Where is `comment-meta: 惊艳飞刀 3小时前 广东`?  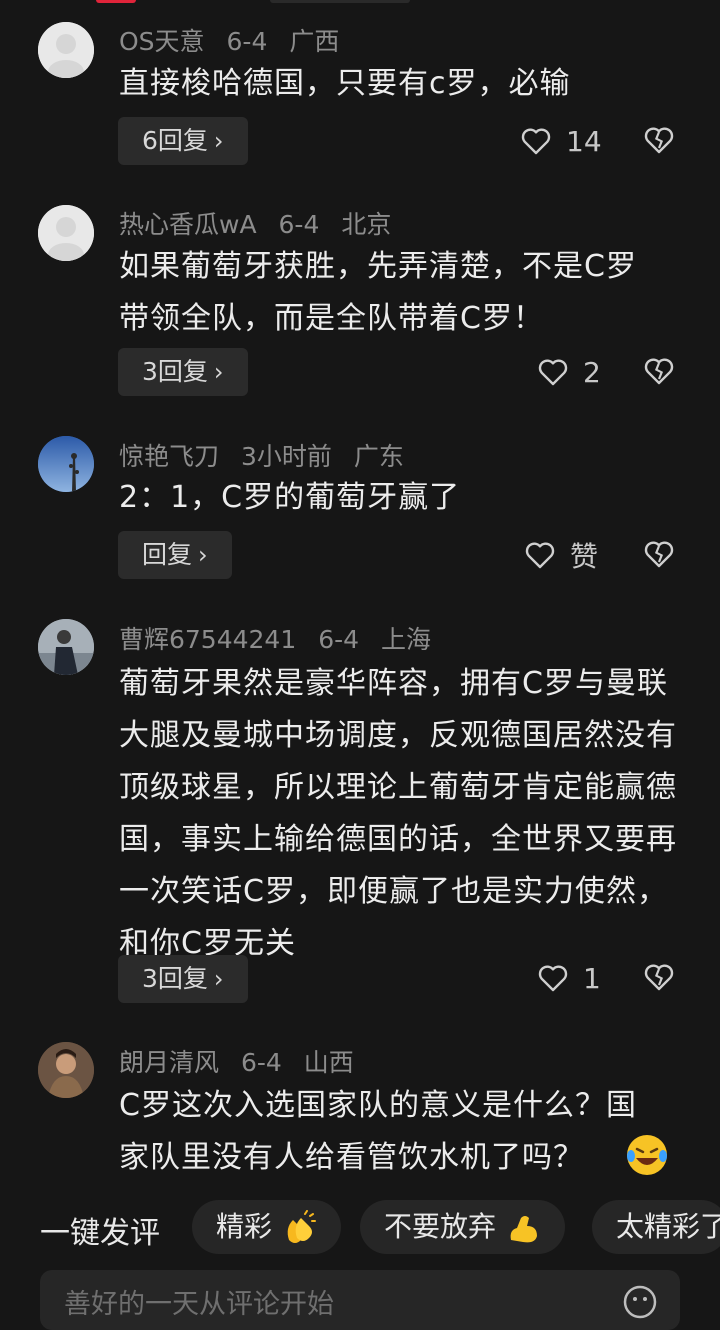
comment-meta: 惊艳飞刀 3小时前 广东 is located at coordinates (268, 455).